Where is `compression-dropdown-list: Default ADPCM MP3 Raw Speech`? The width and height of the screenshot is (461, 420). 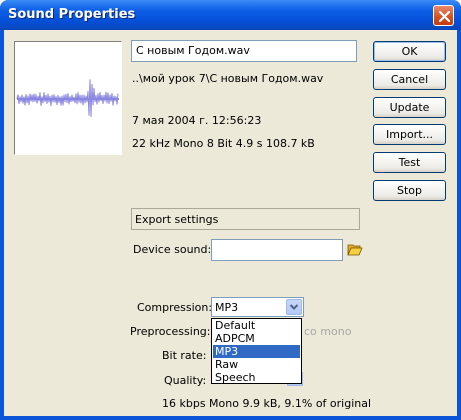 compression-dropdown-list: Default ADPCM MP3 Raw Speech is located at coordinates (256, 351).